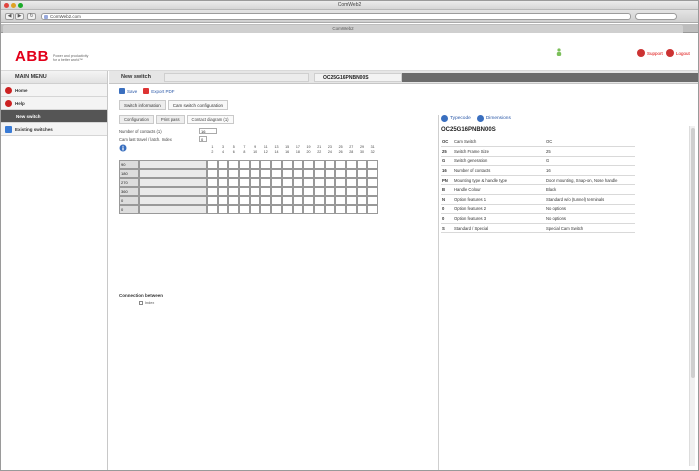  What do you see at coordinates (236, 77) in the screenshot?
I see `switch-name-field` at bounding box center [236, 77].